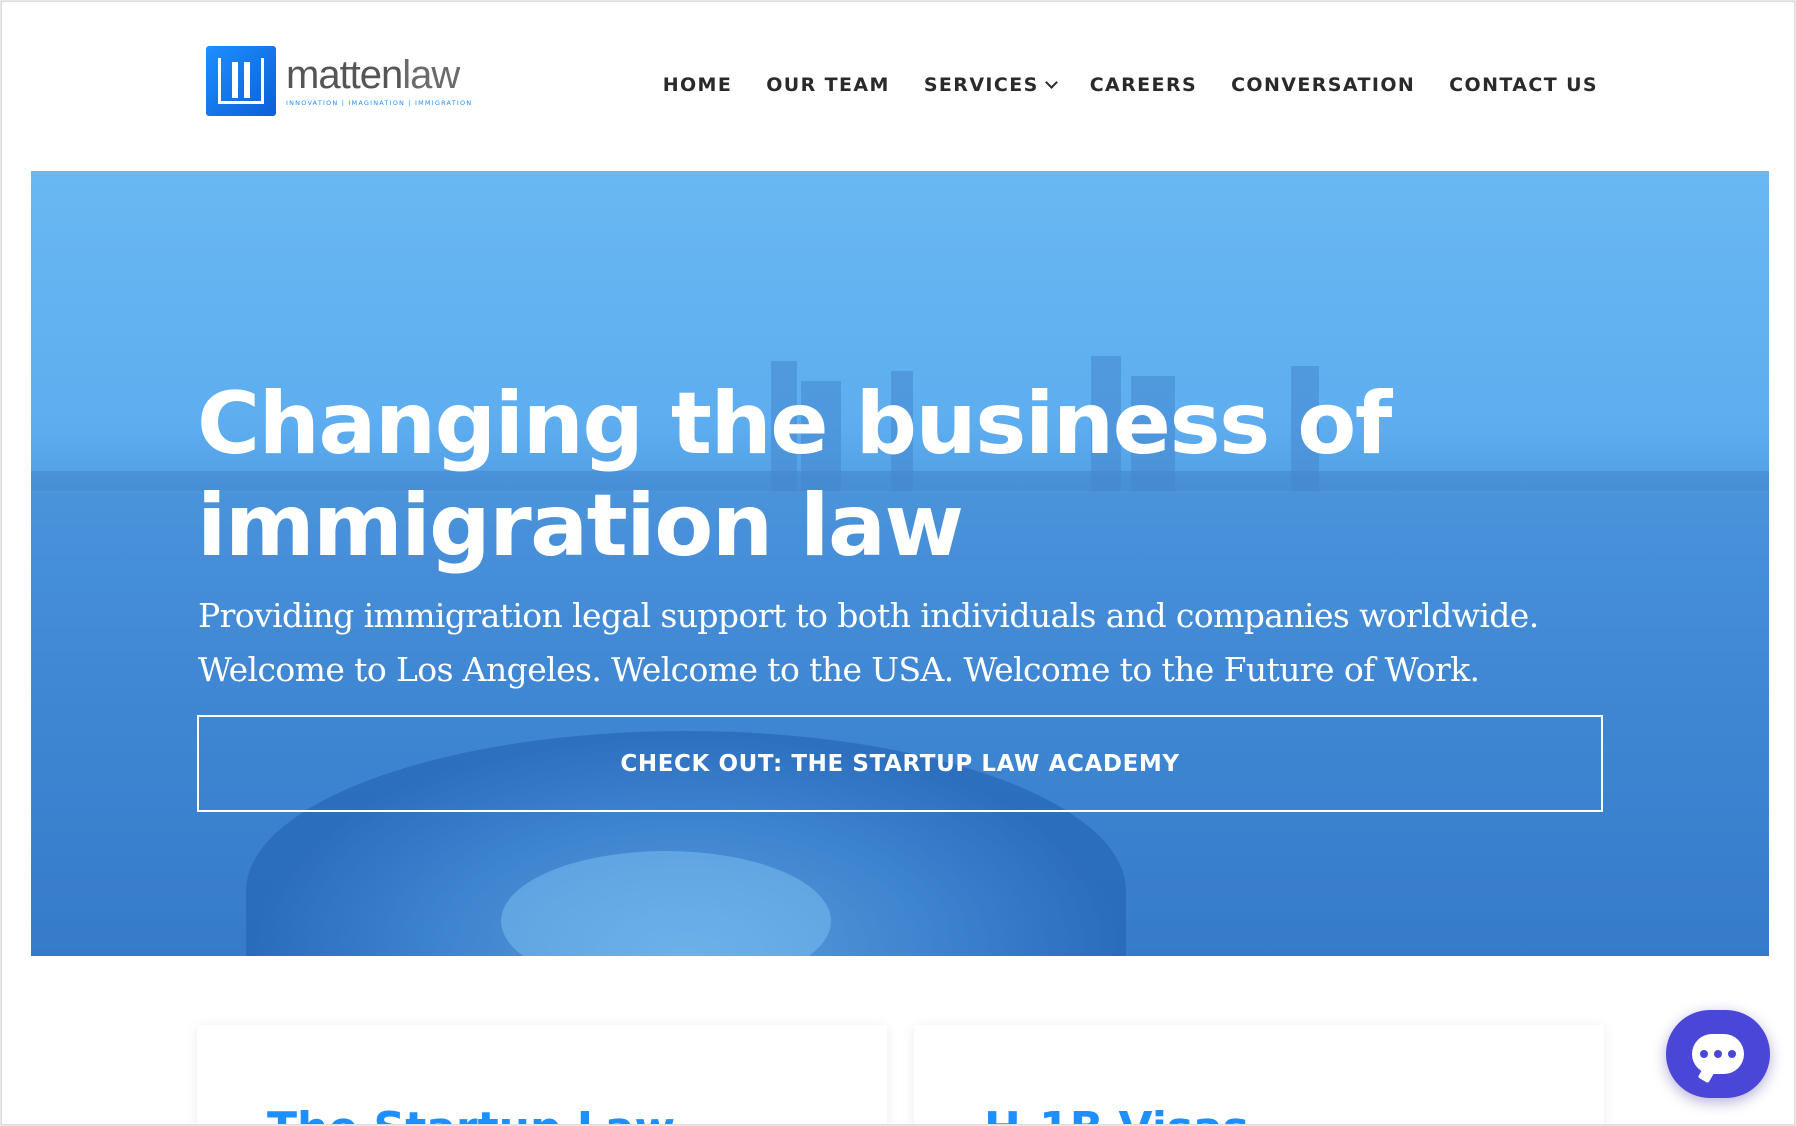 The height and width of the screenshot is (1126, 1796). Describe the element at coordinates (542, 1074) in the screenshot. I see `service-card: The Startup Law` at that location.